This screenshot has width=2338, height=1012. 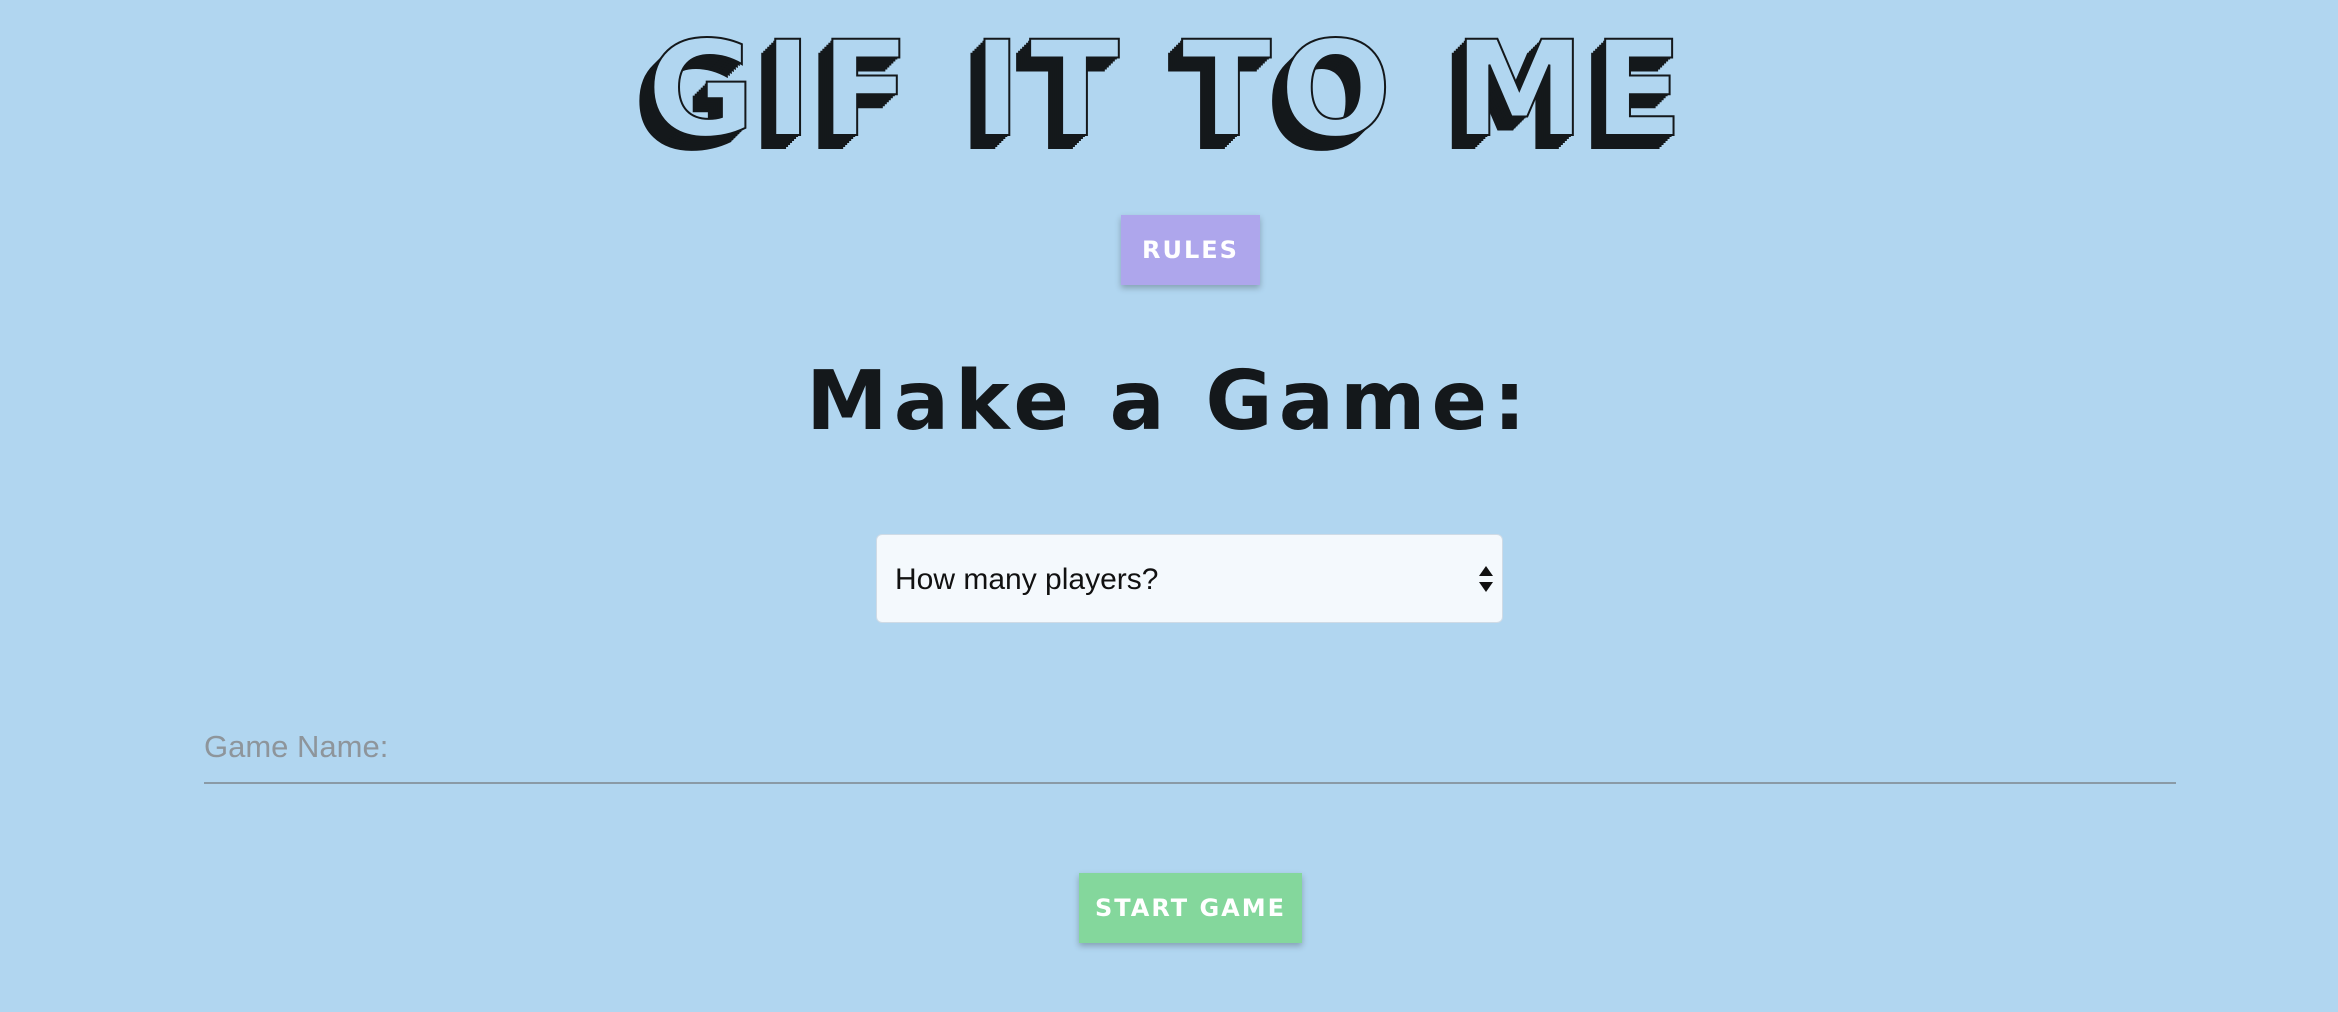 I want to click on page-heading: Make a Game:, so click(x=1169, y=401).